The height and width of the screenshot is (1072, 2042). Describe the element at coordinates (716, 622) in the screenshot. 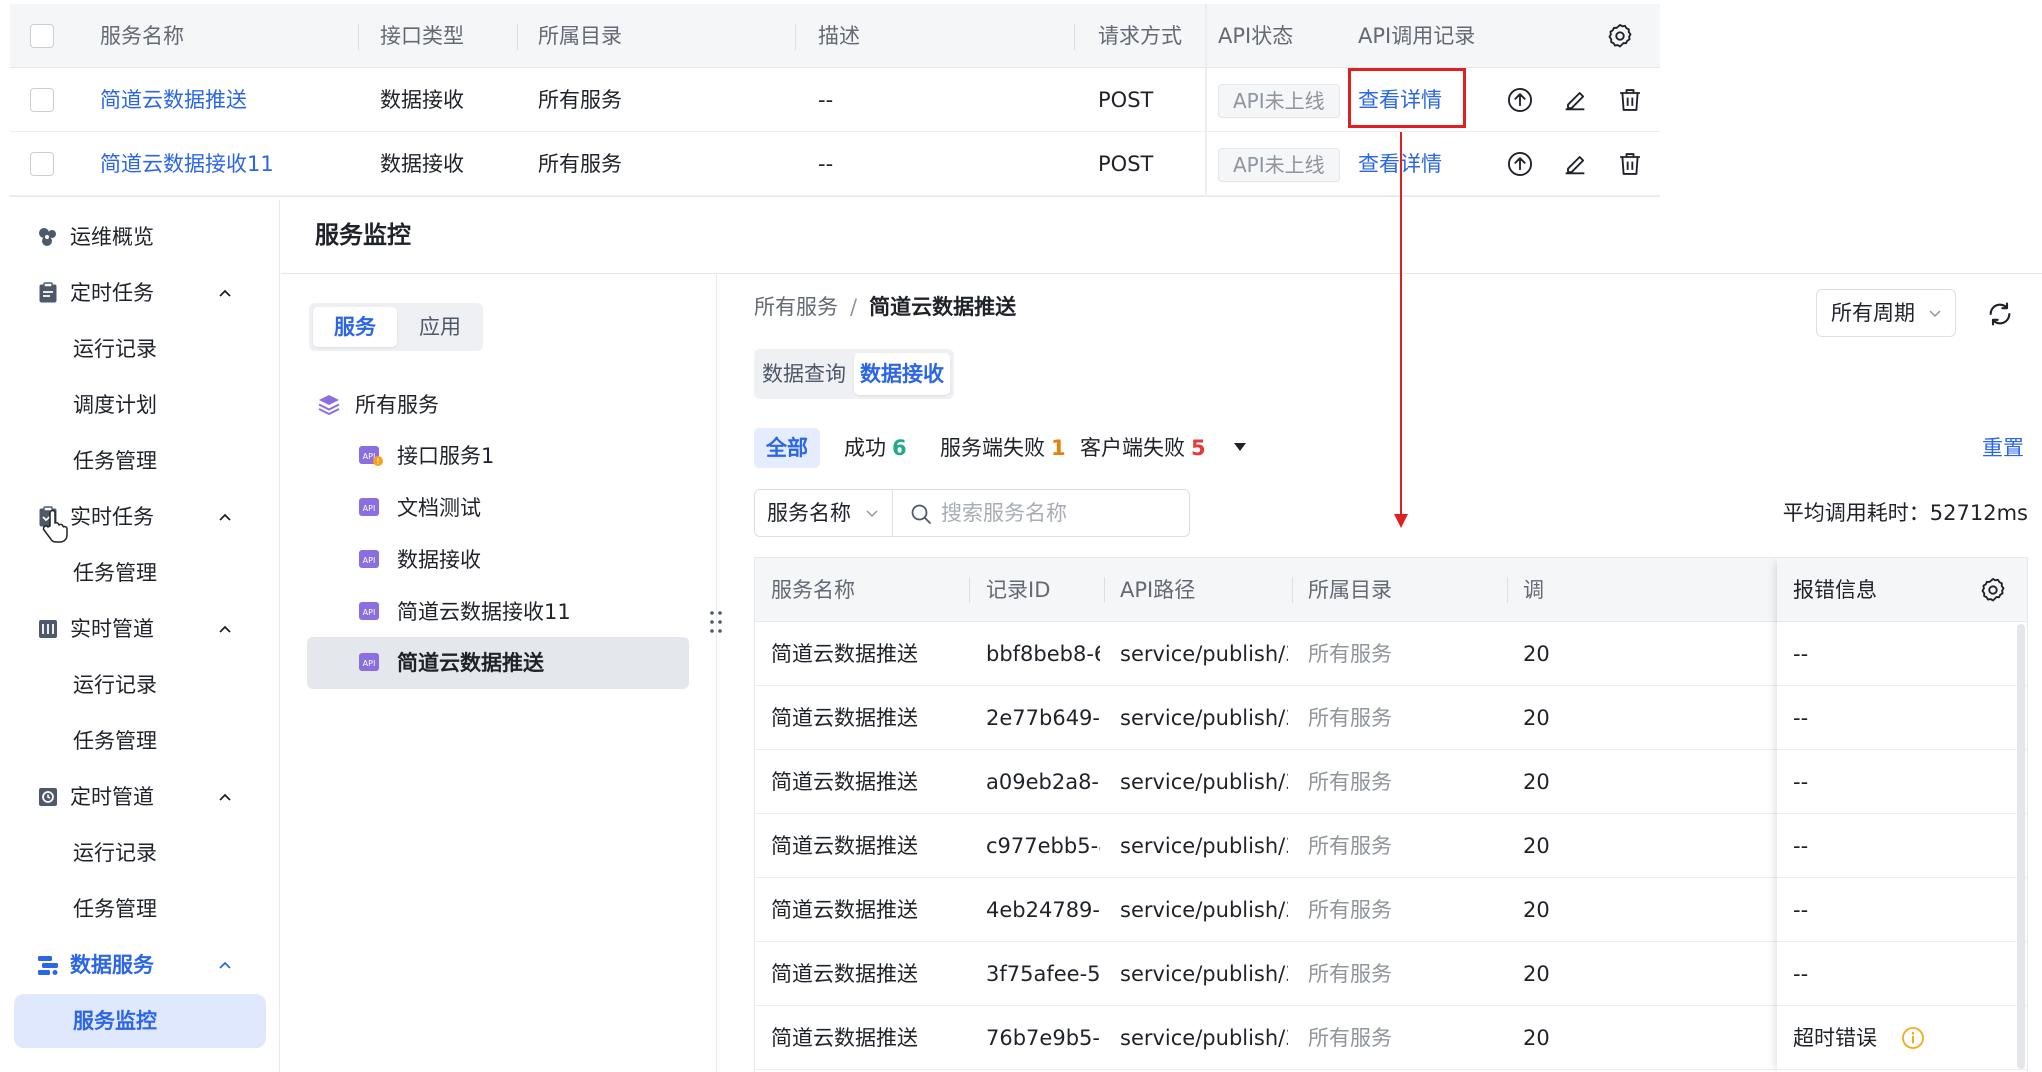

I see `drag-handle-icon` at that location.